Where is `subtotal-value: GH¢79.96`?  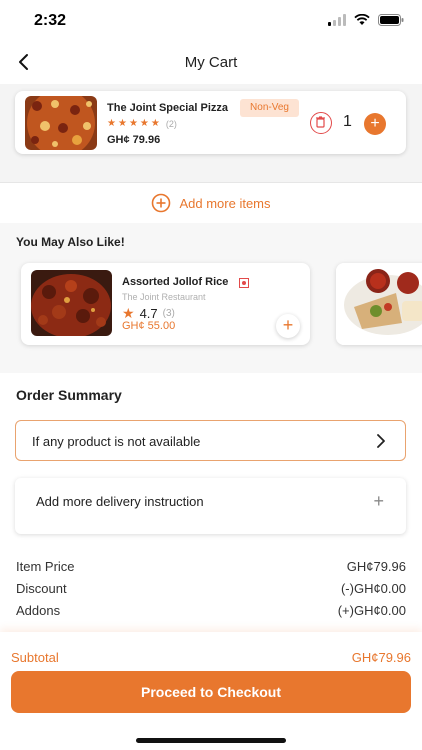 subtotal-value: GH¢79.96 is located at coordinates (381, 657).